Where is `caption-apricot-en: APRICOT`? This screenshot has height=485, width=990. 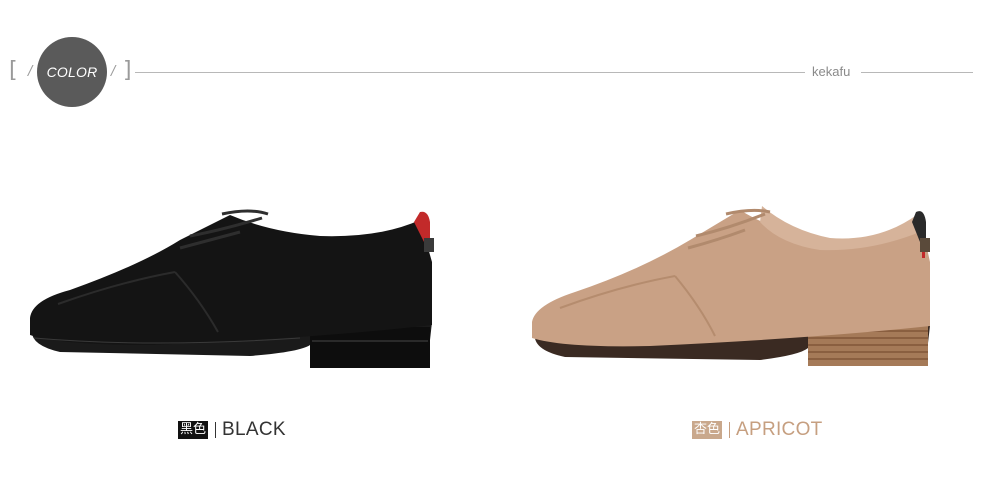 caption-apricot-en: APRICOT is located at coordinates (779, 429).